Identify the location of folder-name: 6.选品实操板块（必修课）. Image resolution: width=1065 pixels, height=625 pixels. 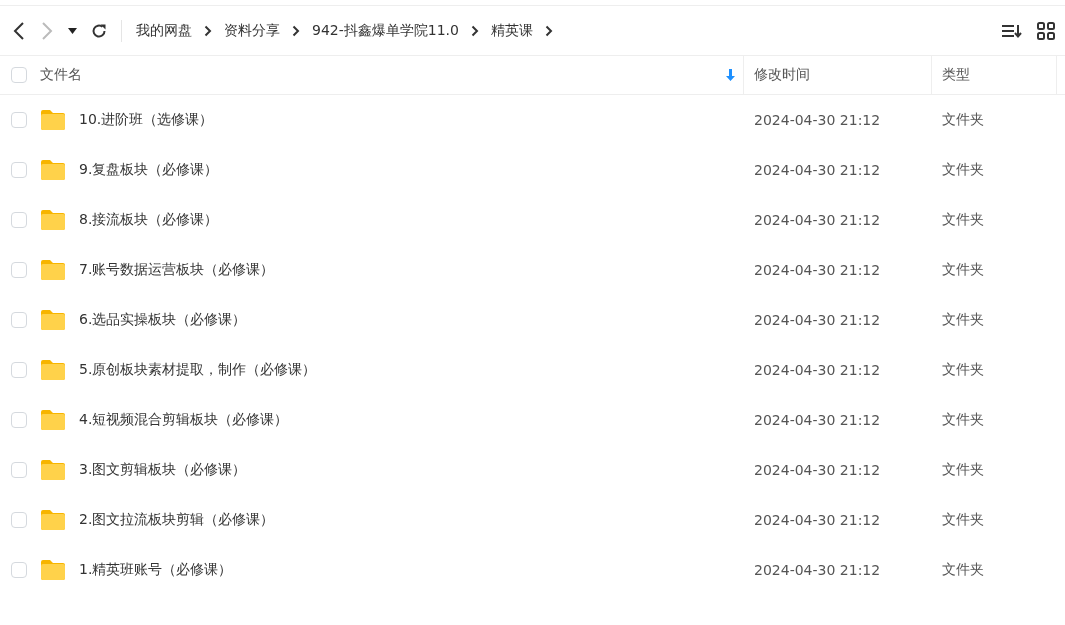
(411, 320).